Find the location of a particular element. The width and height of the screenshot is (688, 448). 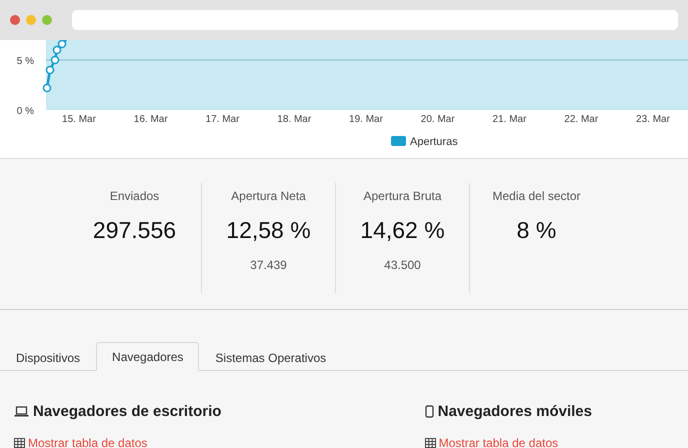

tab: Sistemas Operativos is located at coordinates (270, 357).